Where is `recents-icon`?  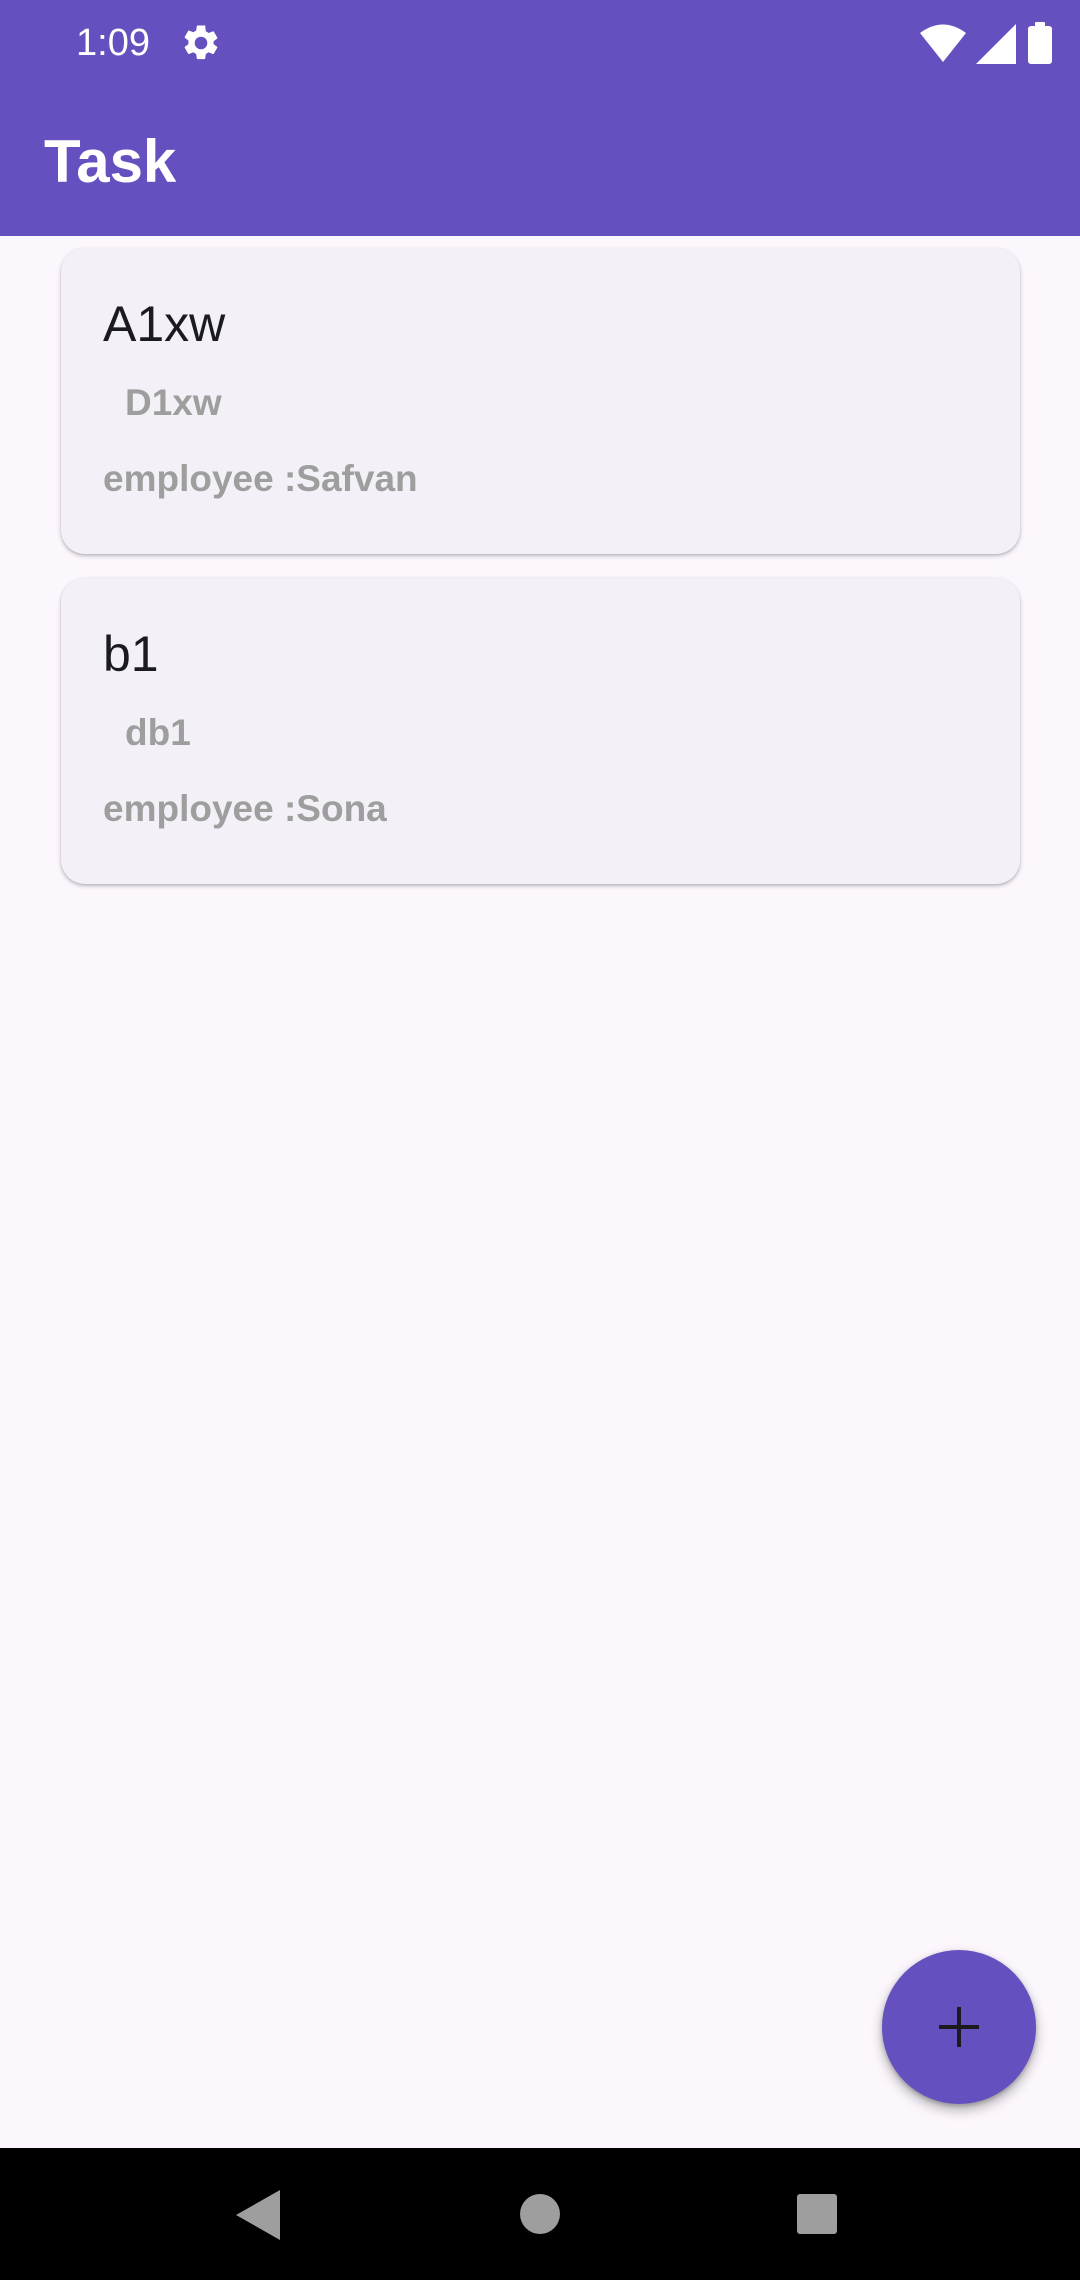
recents-icon is located at coordinates (817, 2214).